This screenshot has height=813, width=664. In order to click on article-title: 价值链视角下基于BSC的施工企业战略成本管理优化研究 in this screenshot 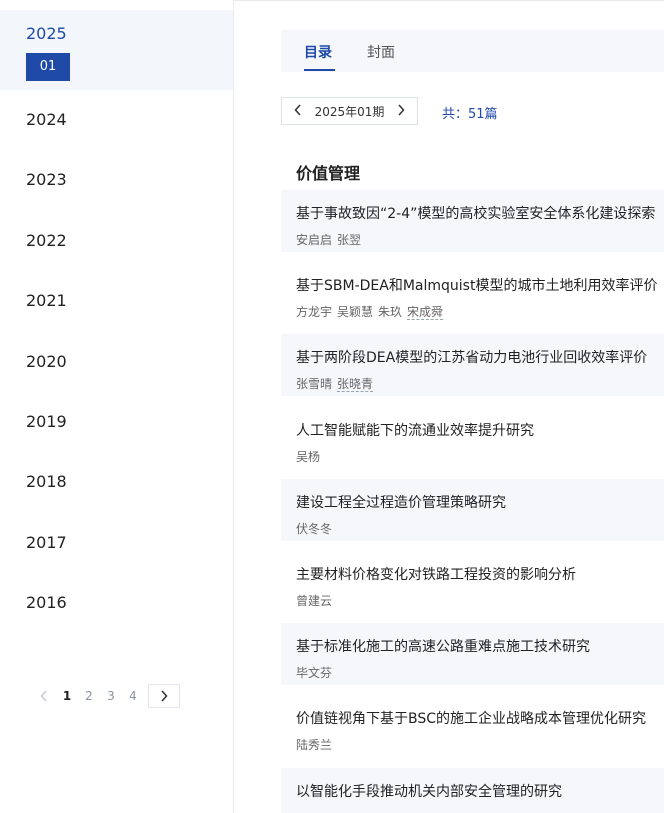, I will do `click(471, 718)`.